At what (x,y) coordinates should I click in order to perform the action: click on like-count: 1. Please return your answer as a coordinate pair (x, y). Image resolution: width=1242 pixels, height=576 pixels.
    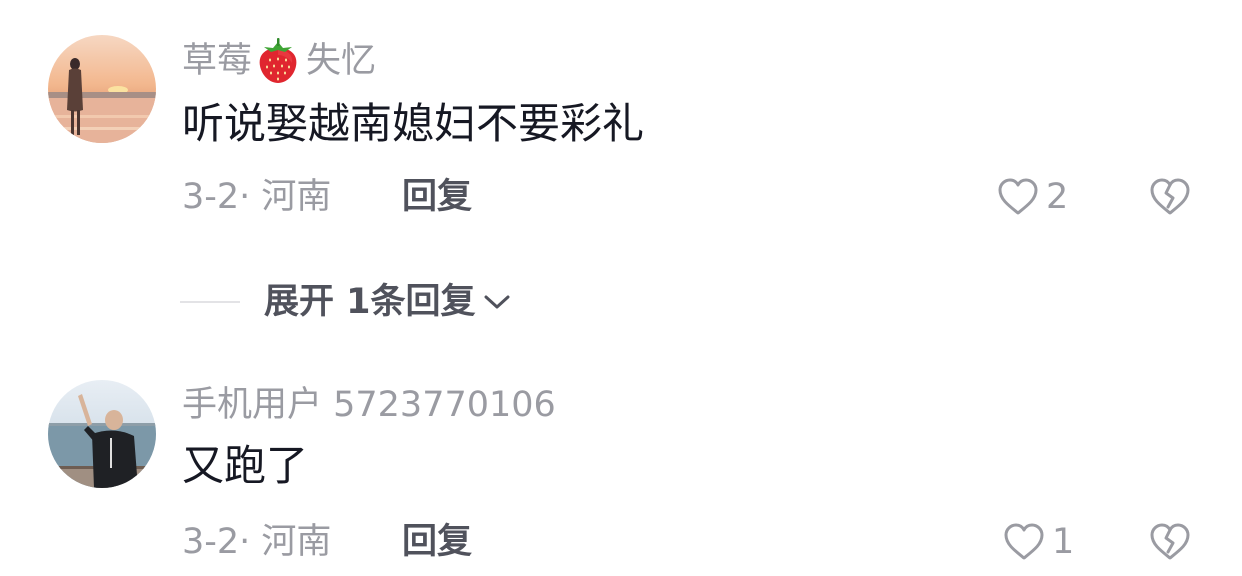
    Looking at the image, I should click on (1063, 542).